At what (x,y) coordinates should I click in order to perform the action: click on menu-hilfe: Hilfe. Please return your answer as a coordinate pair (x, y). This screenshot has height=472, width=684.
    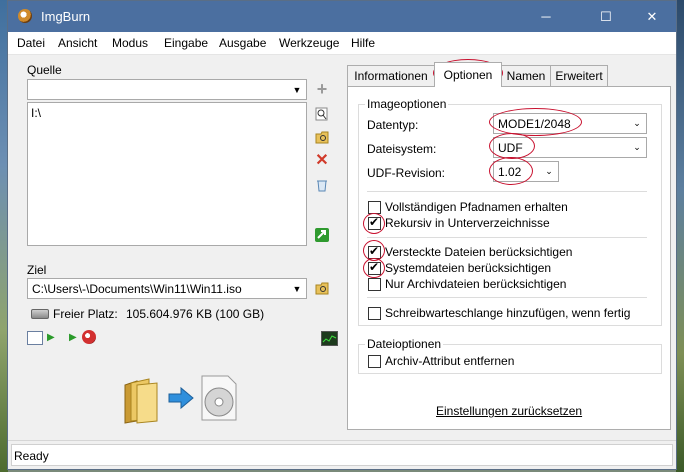
    Looking at the image, I should click on (363, 43).